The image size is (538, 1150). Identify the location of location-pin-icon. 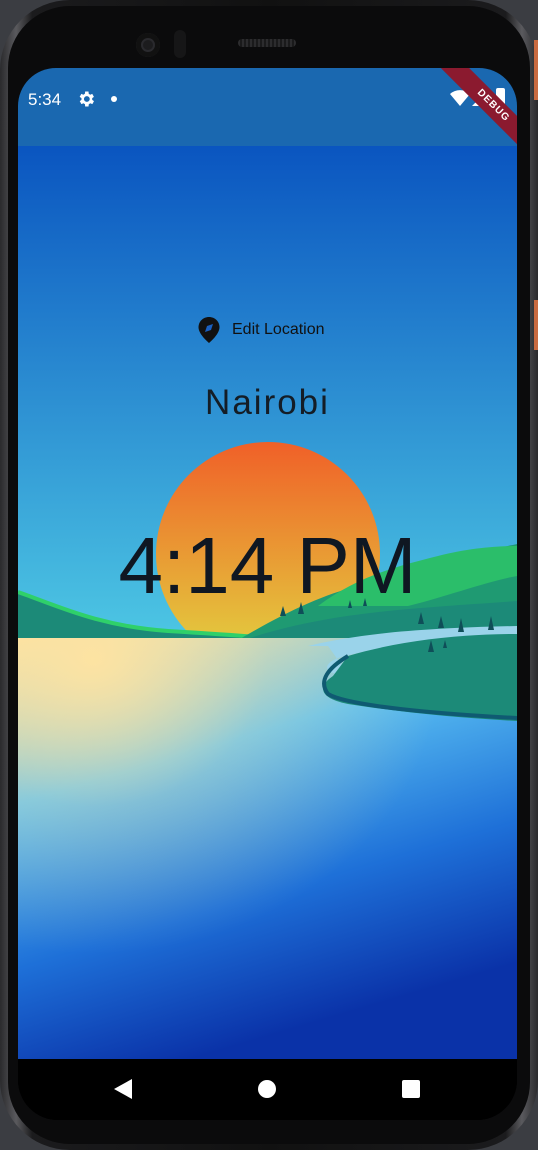
(209, 330).